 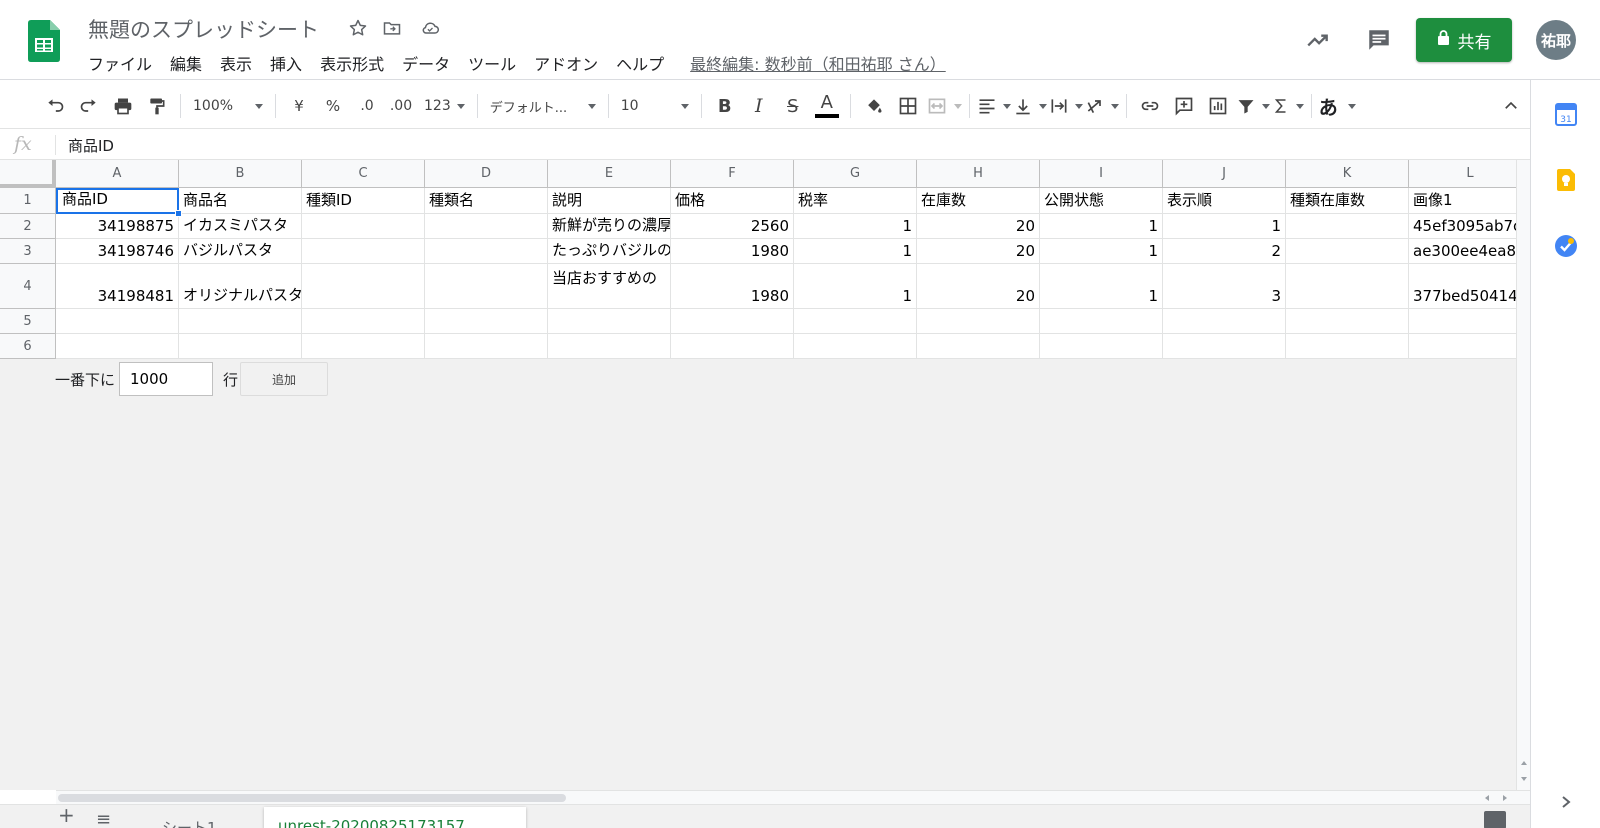 What do you see at coordinates (978, 174) in the screenshot?
I see `column-header-h: H` at bounding box center [978, 174].